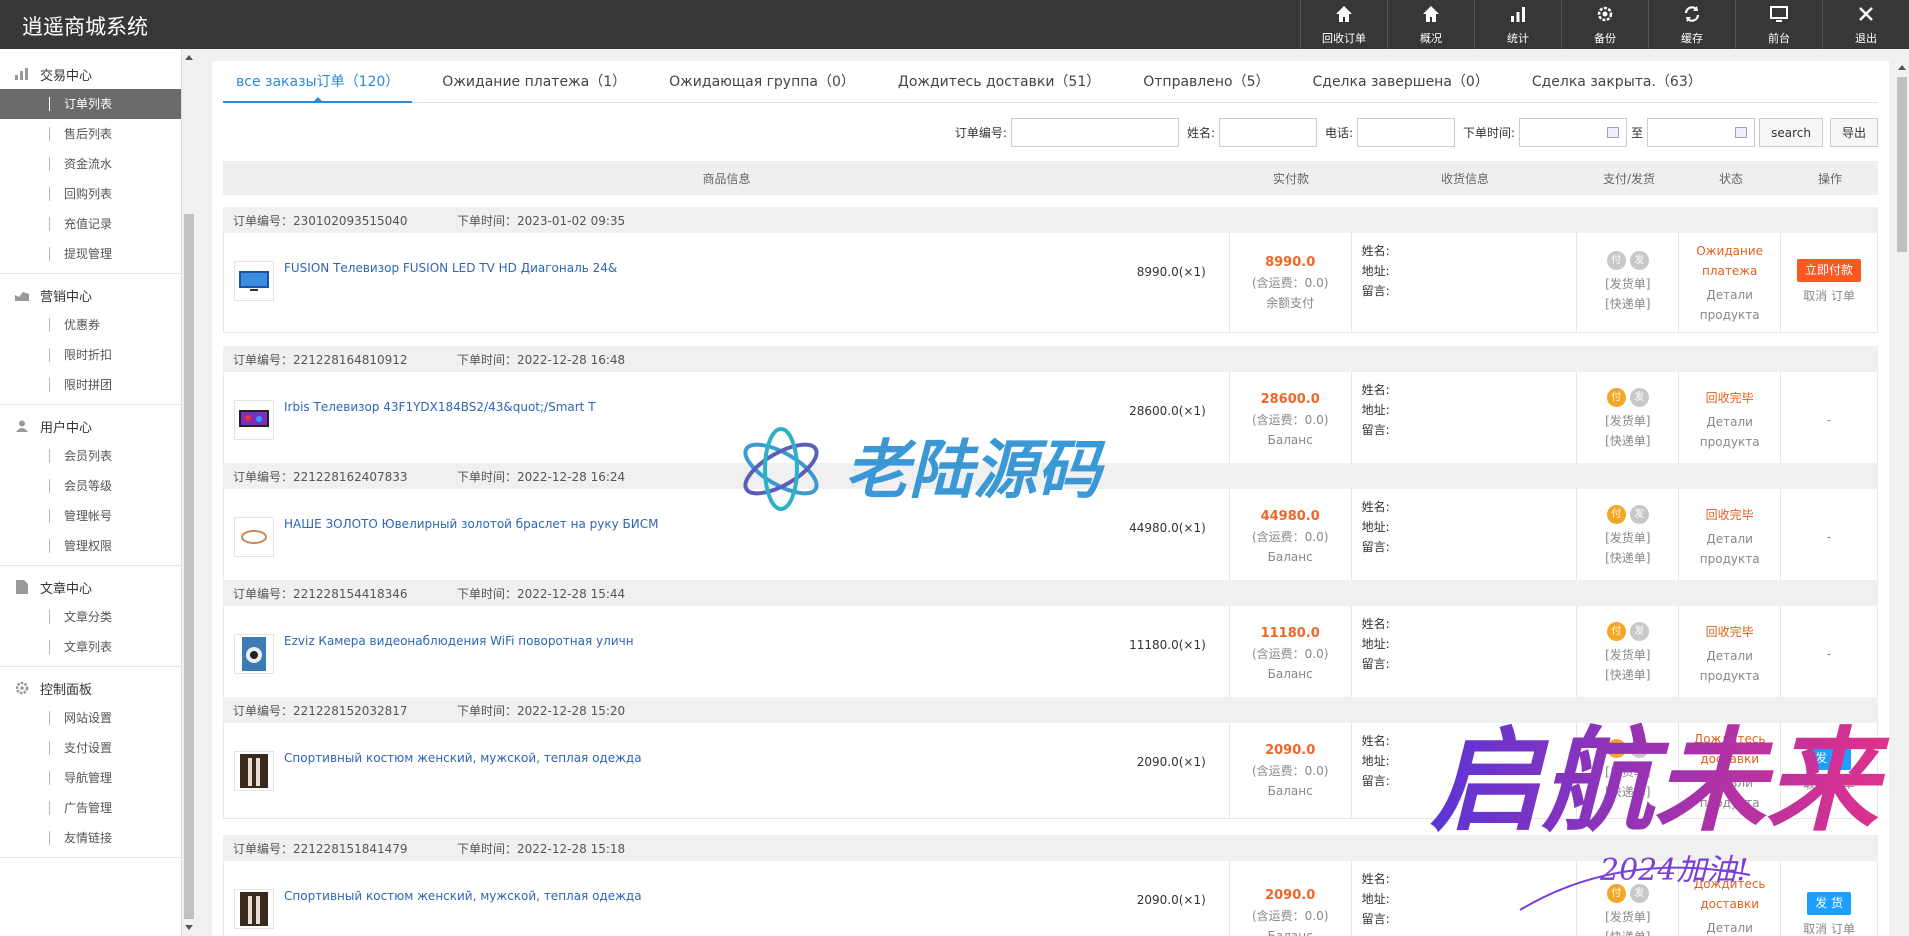 The height and width of the screenshot is (936, 1909). I want to click on sidebar-scroll-thumb, so click(189, 566).